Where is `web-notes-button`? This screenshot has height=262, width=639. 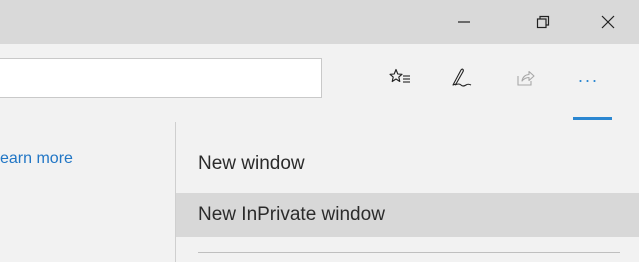 web-notes-button is located at coordinates (462, 80).